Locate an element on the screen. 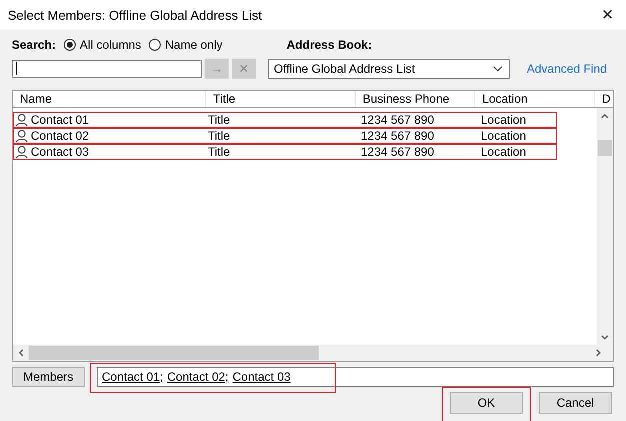  contact-row: Contact 02 Title 1234 567 890 Location is located at coordinates (285, 136).